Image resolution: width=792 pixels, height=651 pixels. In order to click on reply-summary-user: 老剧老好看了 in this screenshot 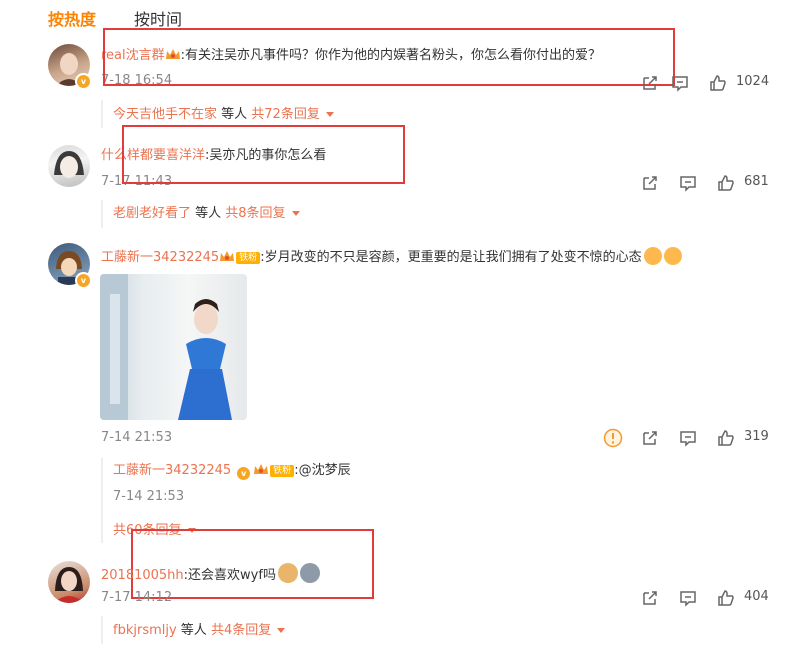, I will do `click(152, 213)`.